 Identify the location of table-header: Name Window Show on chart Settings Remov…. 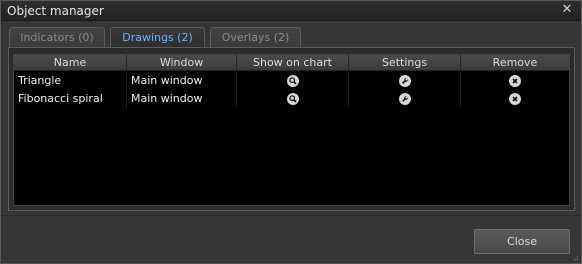
(291, 63).